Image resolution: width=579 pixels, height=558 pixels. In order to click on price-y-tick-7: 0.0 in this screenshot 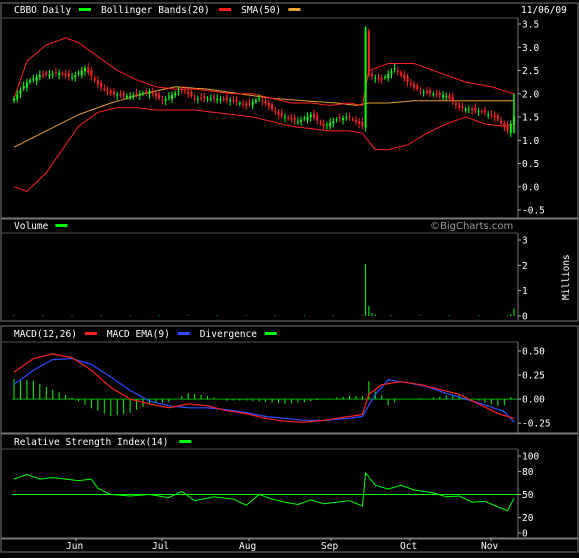, I will do `click(530, 187)`.